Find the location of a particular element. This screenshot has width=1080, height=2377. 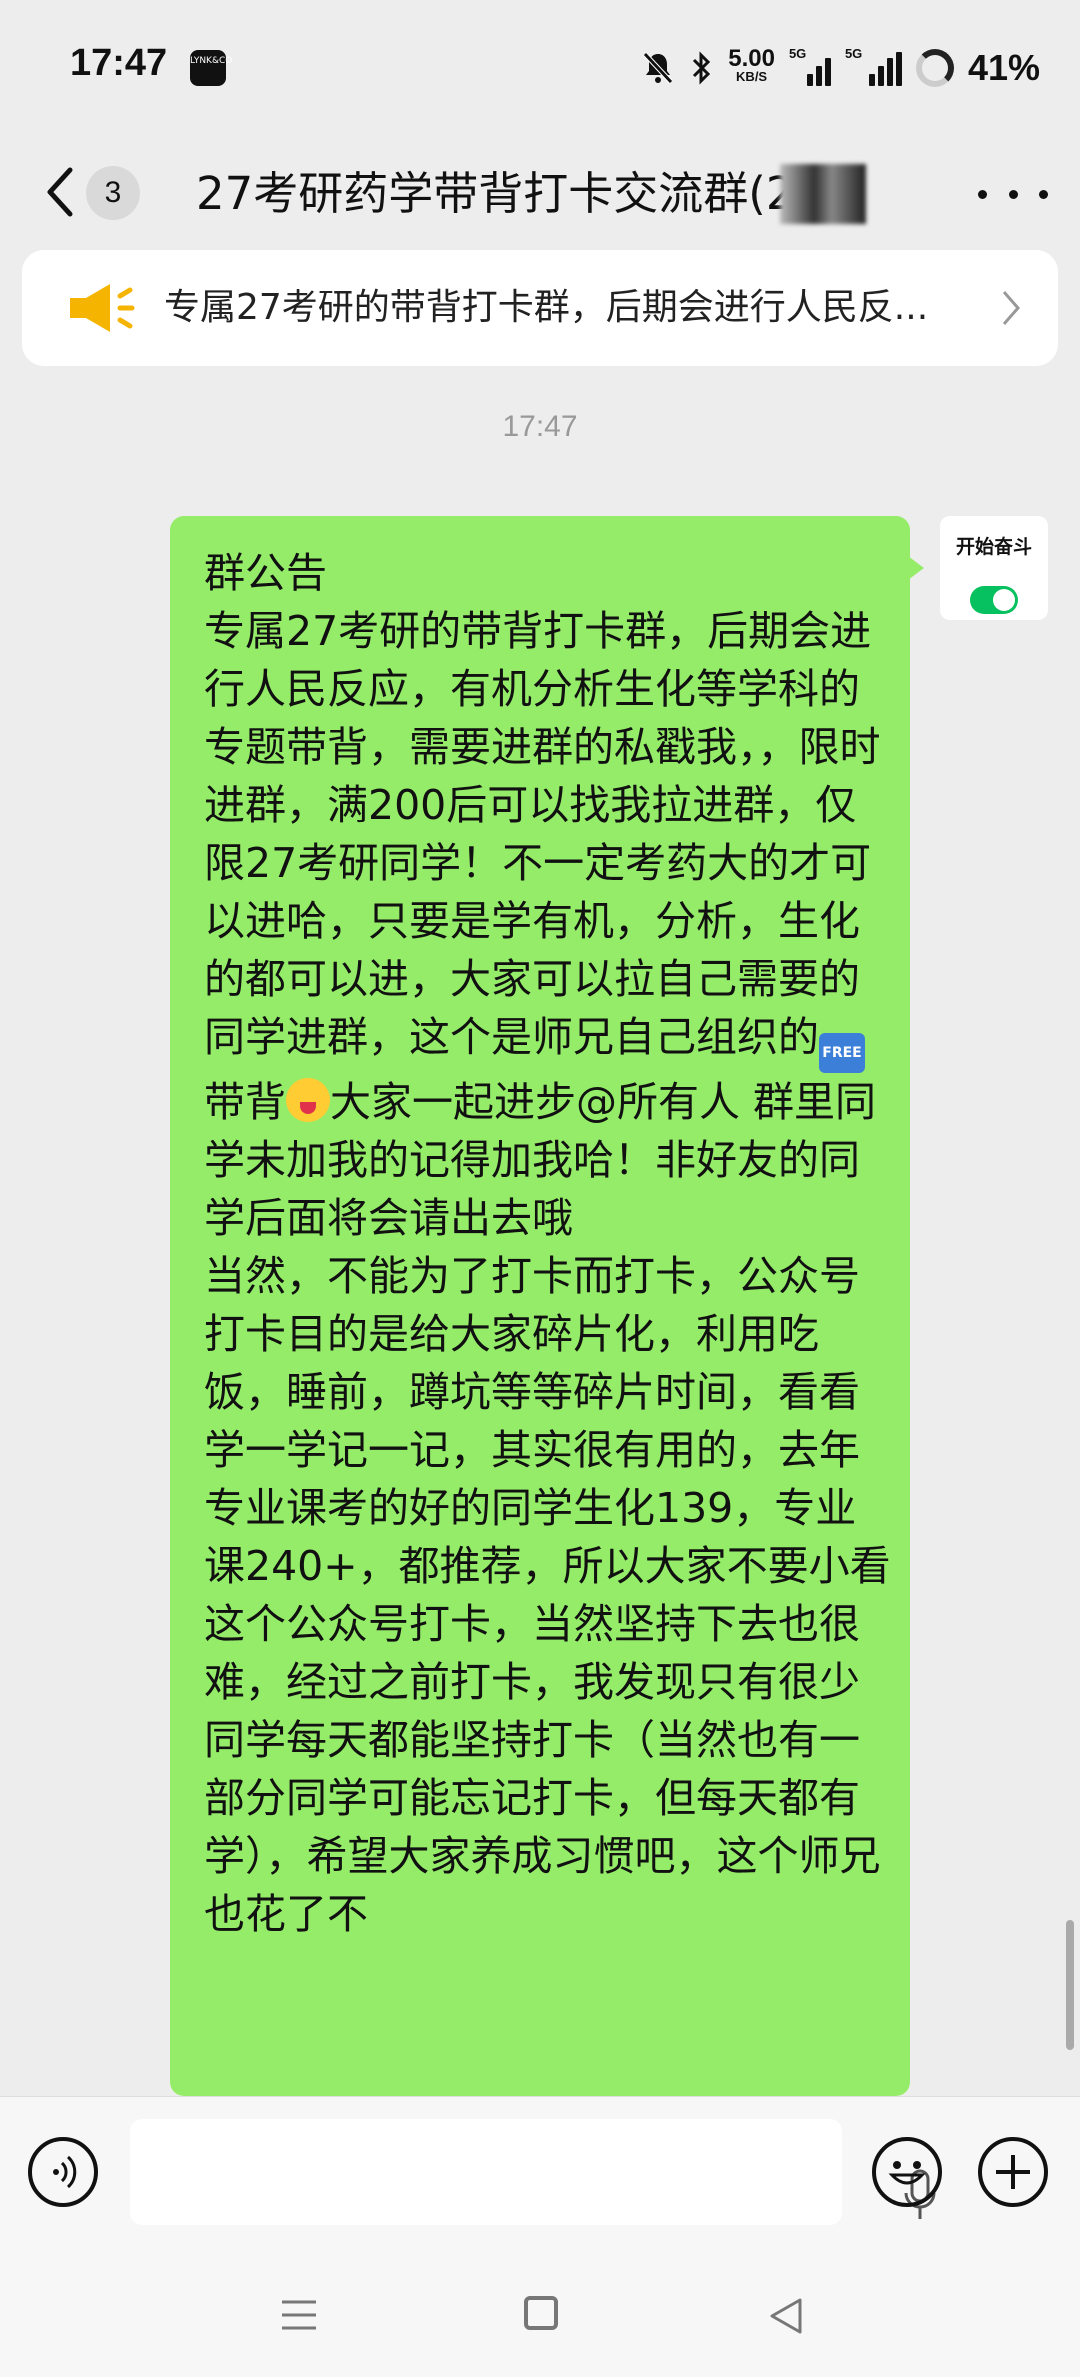

more-actions-button is located at coordinates (1013, 2172).